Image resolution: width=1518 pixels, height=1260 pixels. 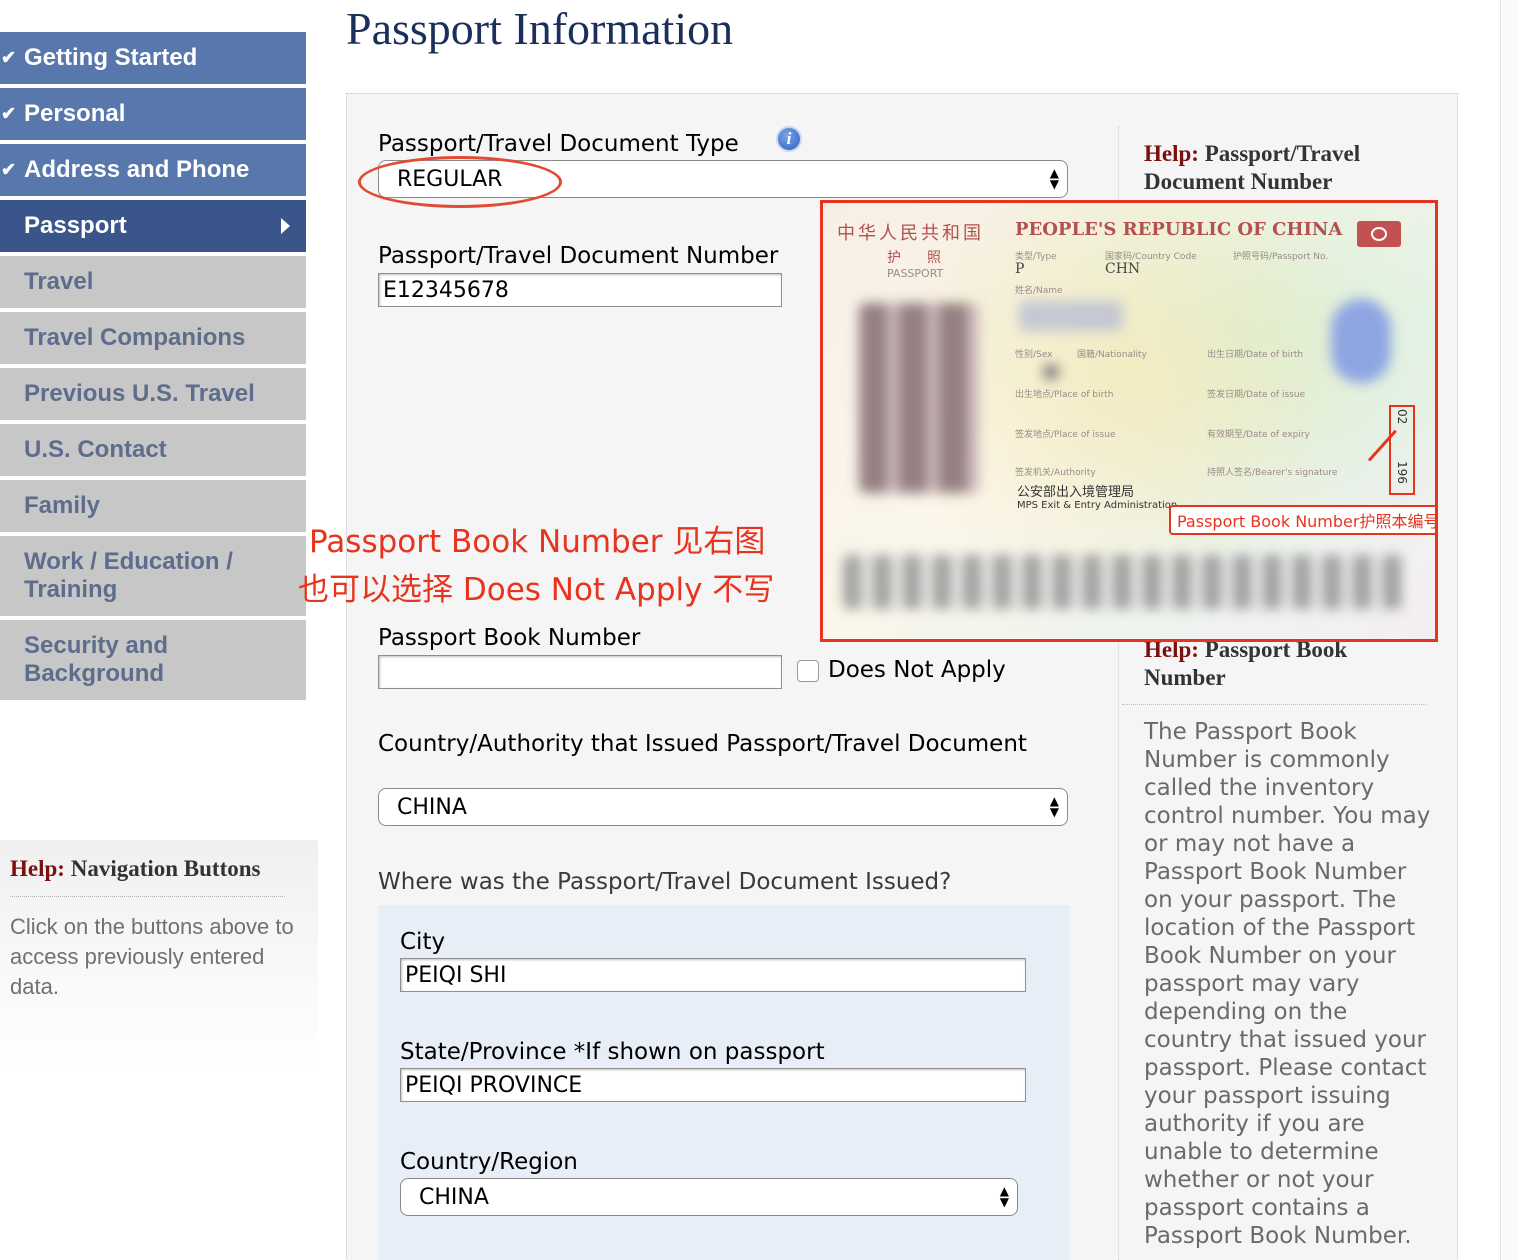 What do you see at coordinates (808, 671) in the screenshot?
I see `does-not-apply-checkbox` at bounding box center [808, 671].